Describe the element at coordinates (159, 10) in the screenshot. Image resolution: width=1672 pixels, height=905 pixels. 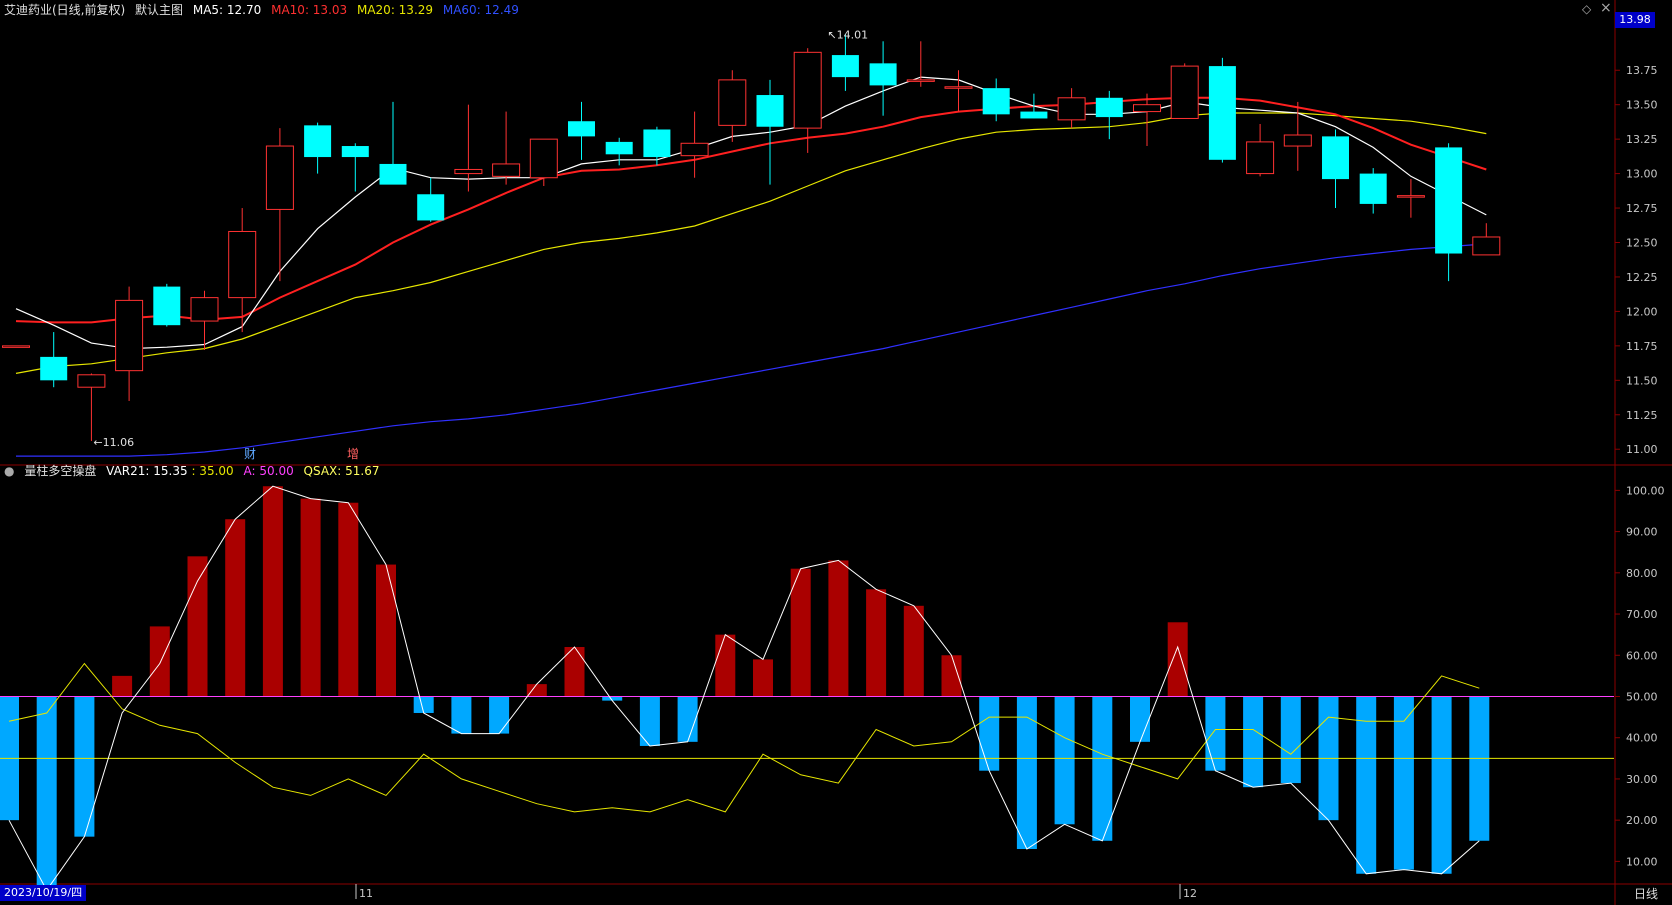
I see `main-chart-label: 默认主图` at that location.